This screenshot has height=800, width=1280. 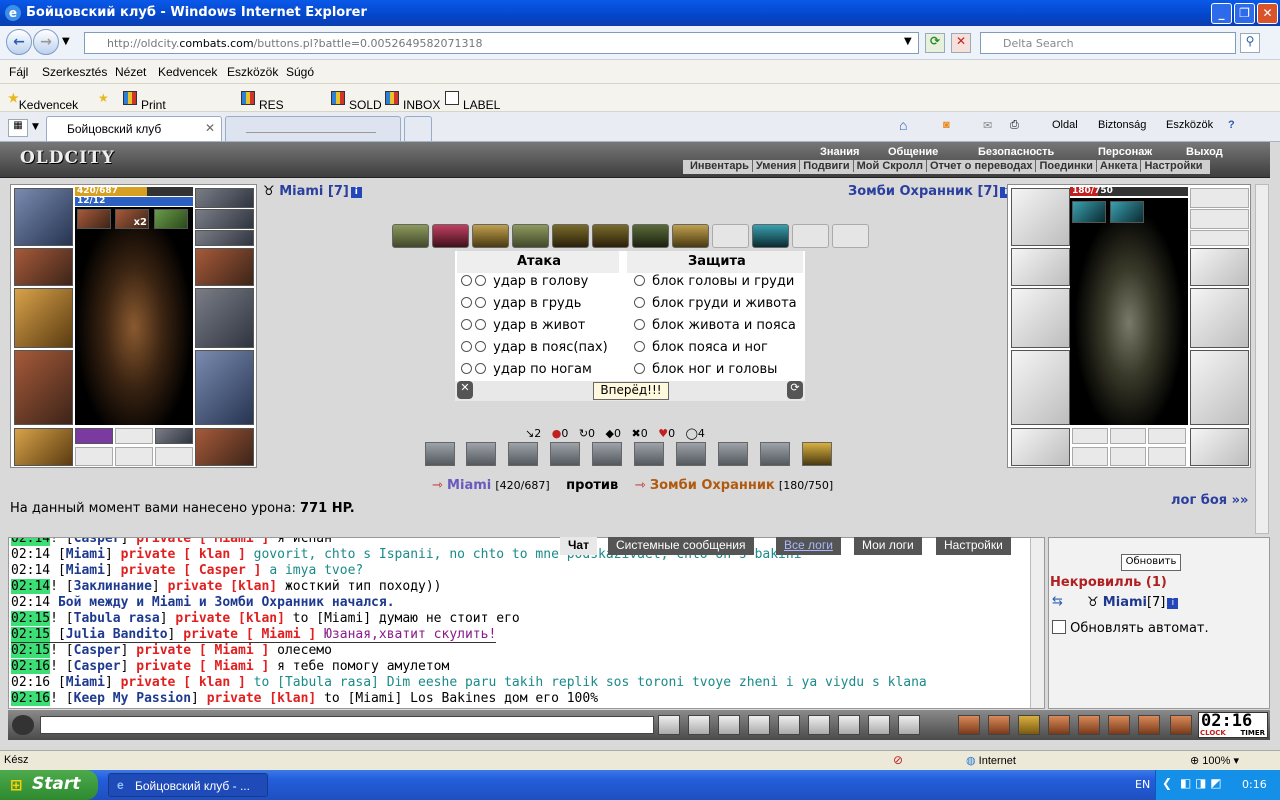 What do you see at coordinates (224, 267) in the screenshot?
I see `gloves-slot` at bounding box center [224, 267].